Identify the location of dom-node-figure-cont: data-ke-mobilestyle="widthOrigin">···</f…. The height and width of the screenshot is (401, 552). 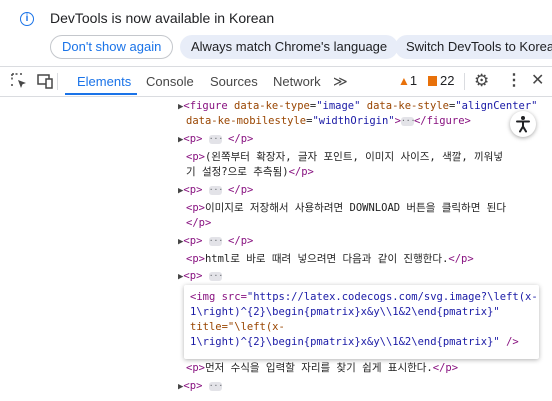
(328, 121).